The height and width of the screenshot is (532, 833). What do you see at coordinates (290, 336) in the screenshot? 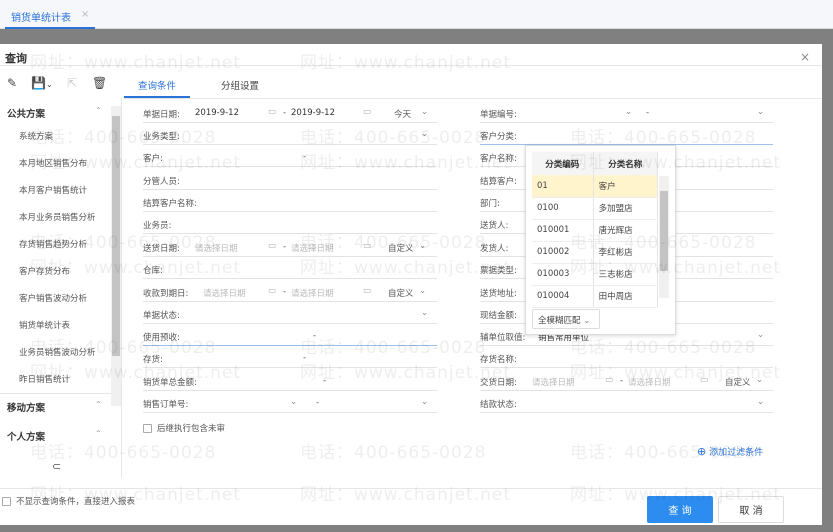
I see `filter-row: 使用预收: -` at bounding box center [290, 336].